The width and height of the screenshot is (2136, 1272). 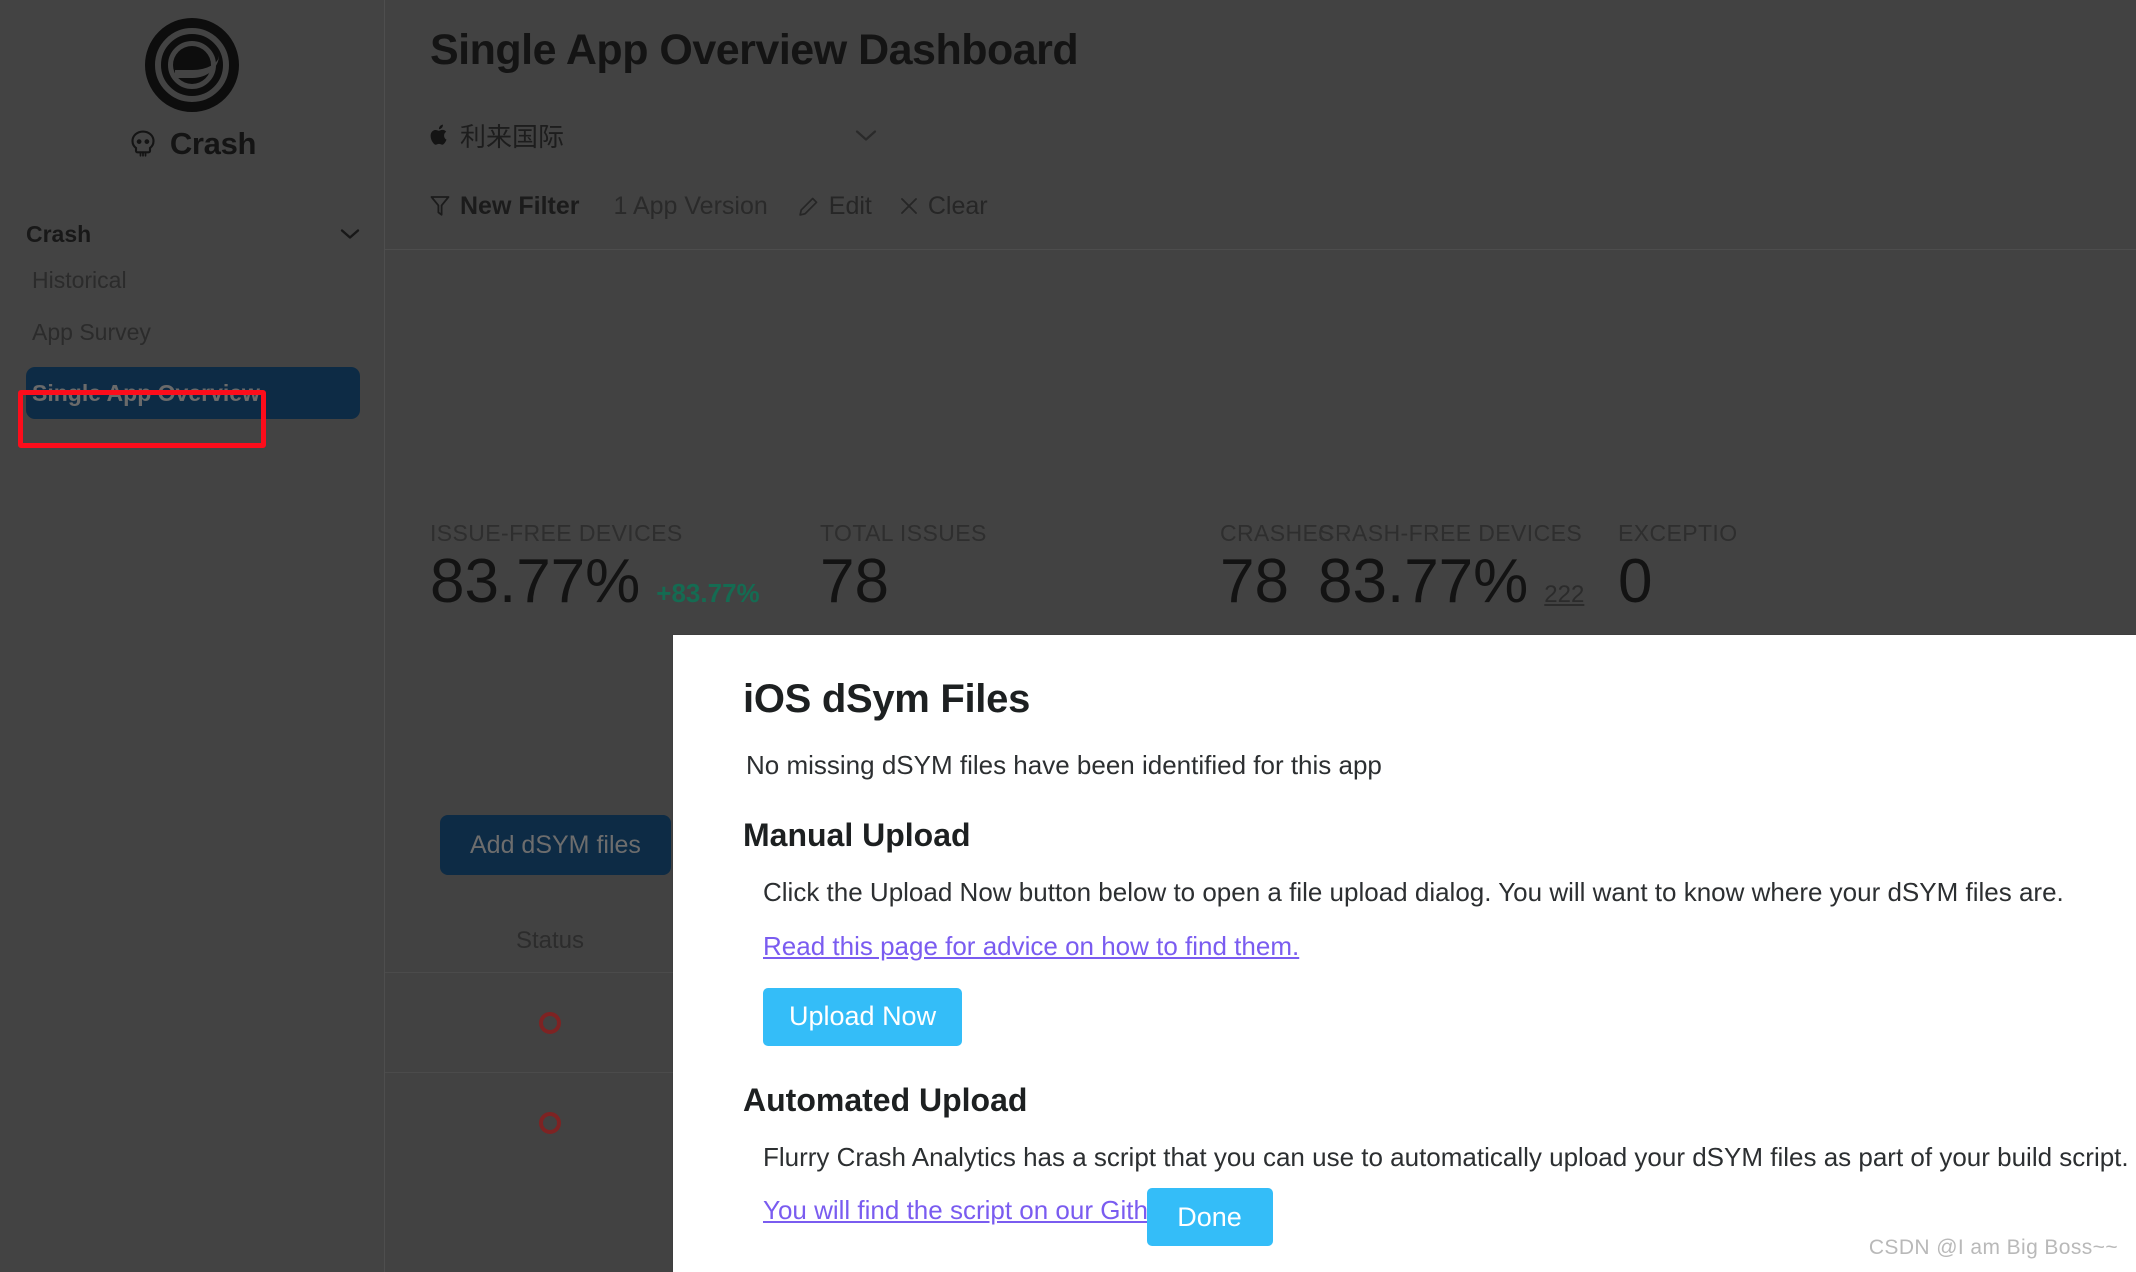 What do you see at coordinates (1283, 206) in the screenshot?
I see `filter-bar: New Filter 1 App Version Edit Clear` at bounding box center [1283, 206].